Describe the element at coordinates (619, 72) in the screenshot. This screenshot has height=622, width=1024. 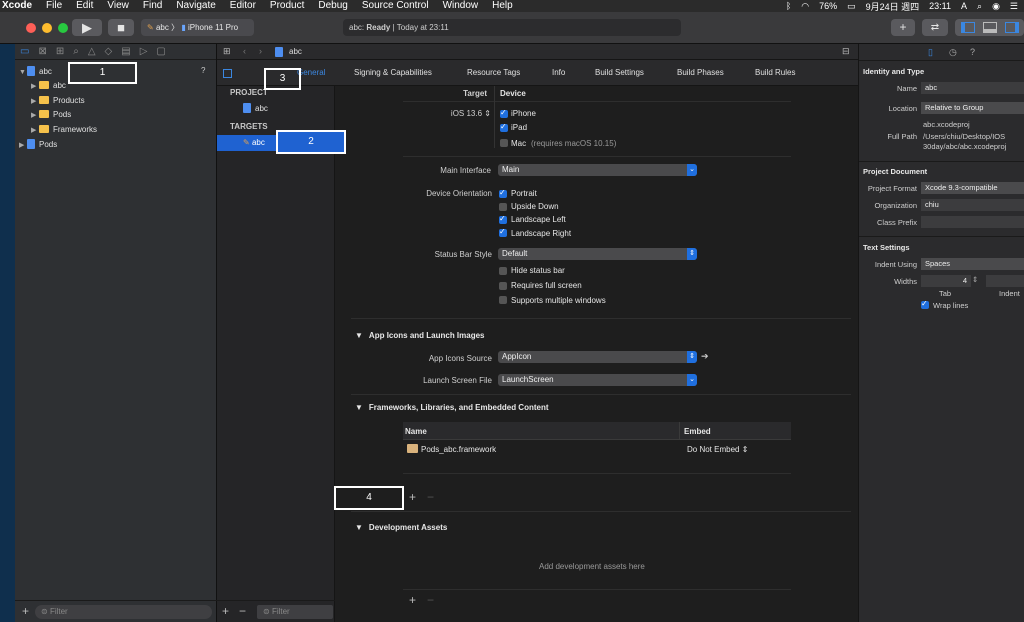
I see `tab-build-settings: Build Settings` at that location.